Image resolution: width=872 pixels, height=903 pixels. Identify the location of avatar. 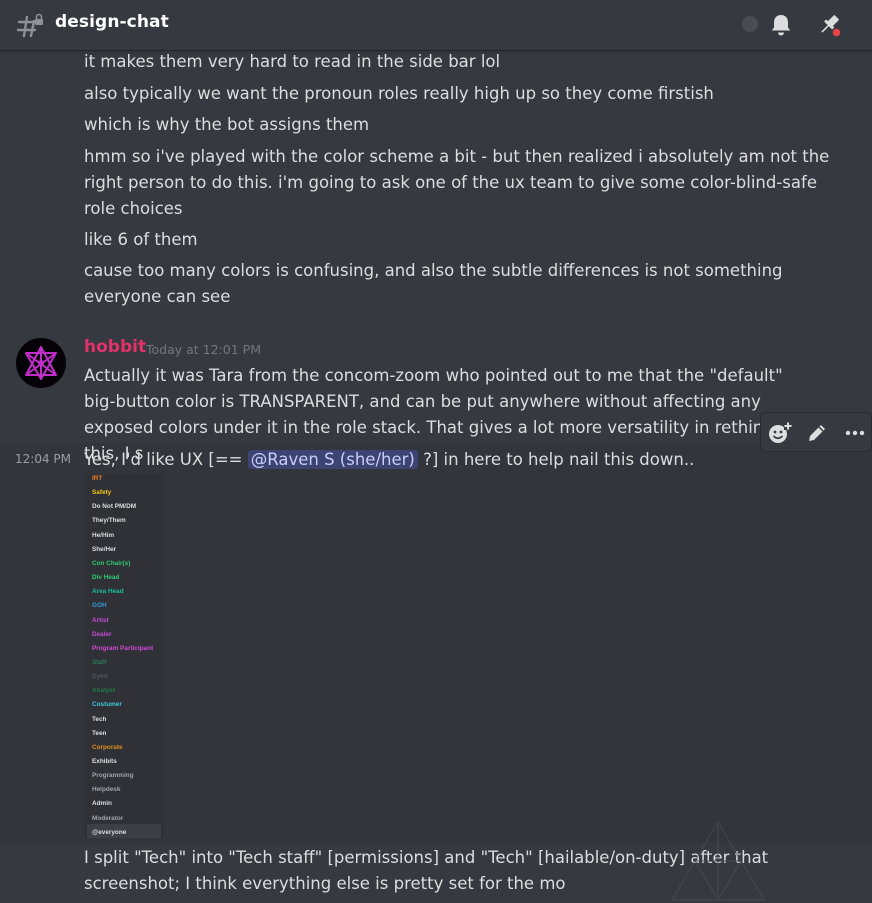
(41, 363).